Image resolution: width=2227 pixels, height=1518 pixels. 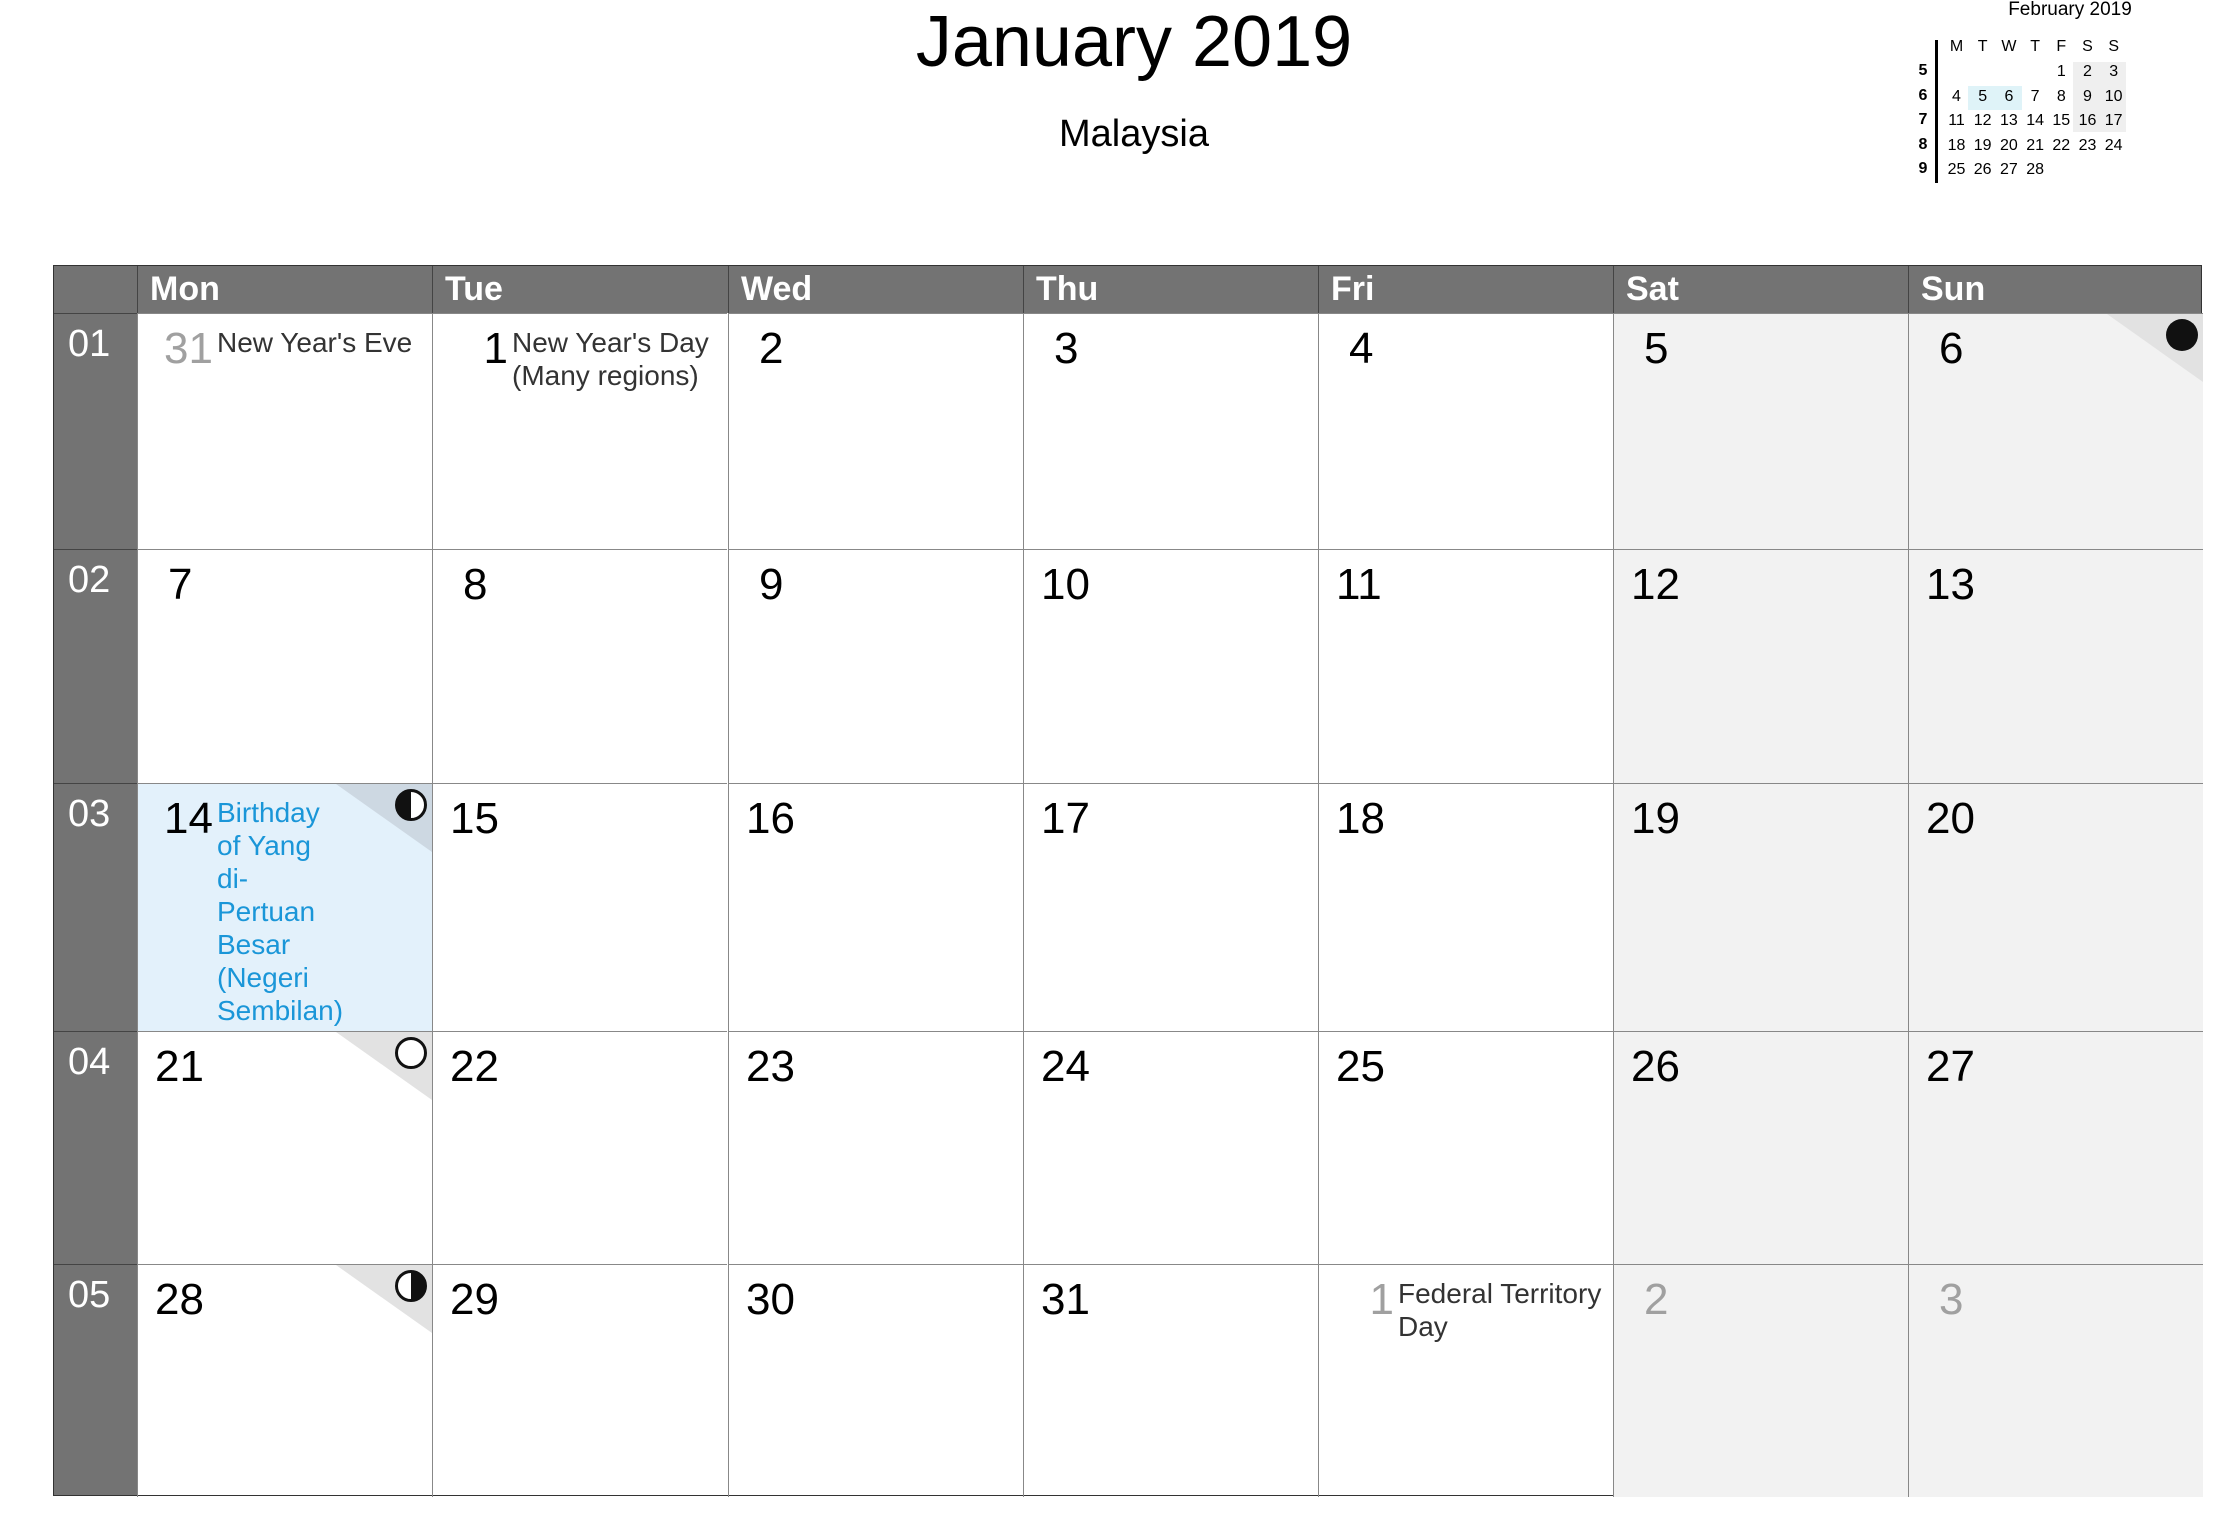 What do you see at coordinates (1656, 348) in the screenshot?
I see `day-number: 5` at bounding box center [1656, 348].